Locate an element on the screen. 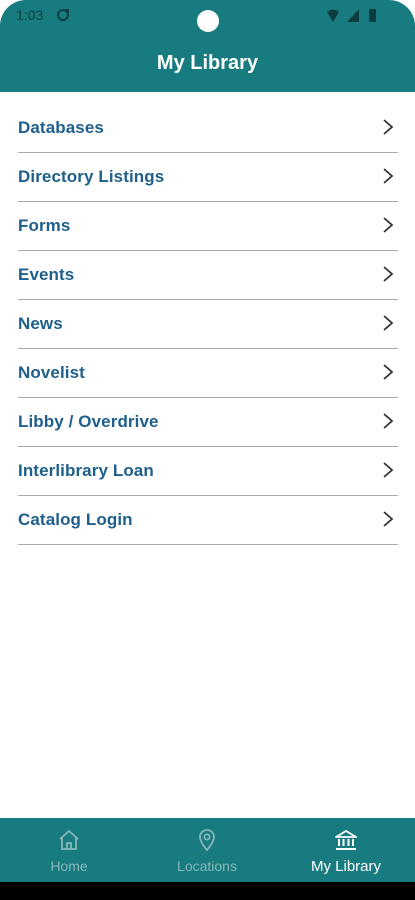 This screenshot has width=415, height=900. menu-item-forms: Forms is located at coordinates (208, 226).